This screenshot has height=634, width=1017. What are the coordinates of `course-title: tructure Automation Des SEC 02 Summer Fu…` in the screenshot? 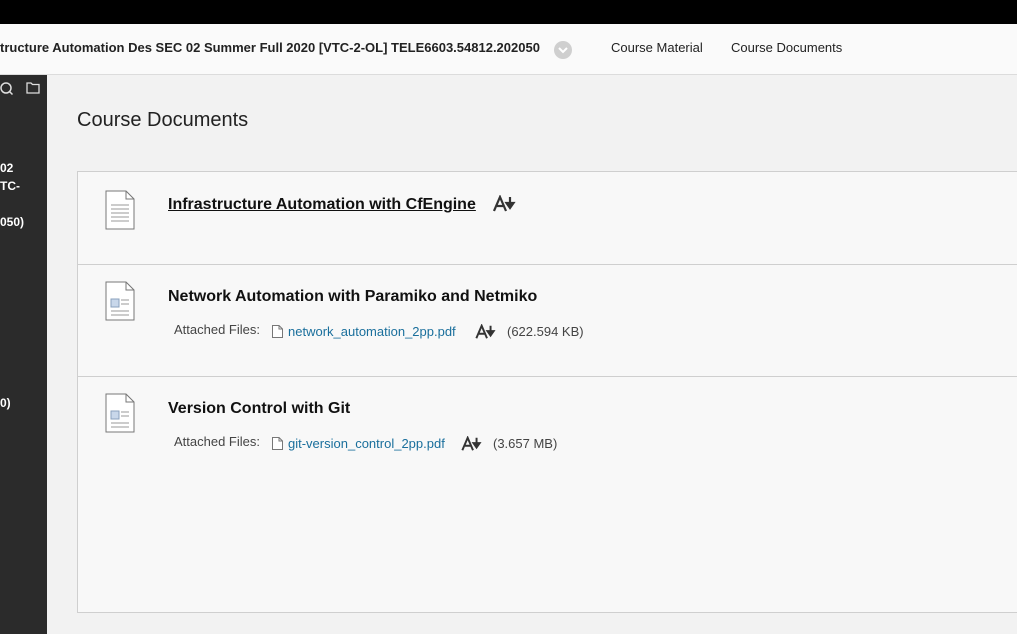 It's located at (270, 47).